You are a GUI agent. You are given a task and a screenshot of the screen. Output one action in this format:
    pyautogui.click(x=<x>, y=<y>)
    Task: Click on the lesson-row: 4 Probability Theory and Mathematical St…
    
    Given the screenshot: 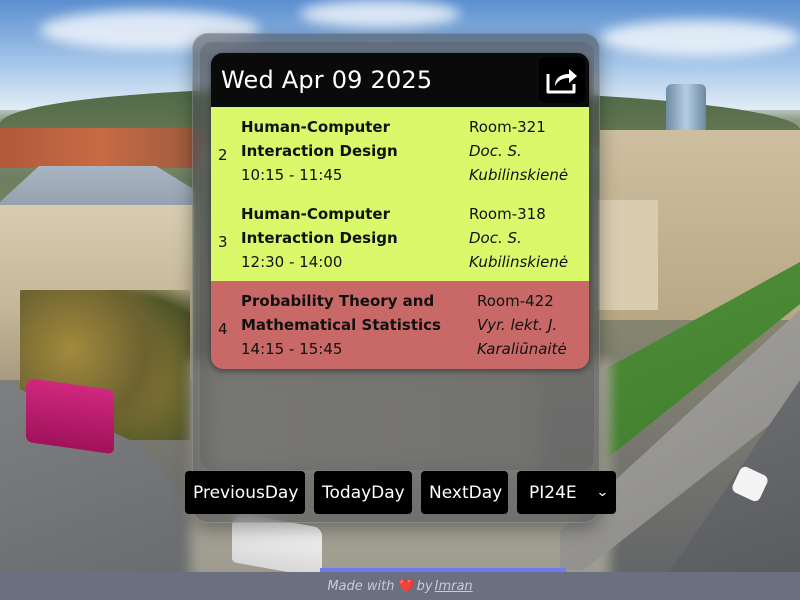 What is the action you would take?
    pyautogui.click(x=400, y=325)
    